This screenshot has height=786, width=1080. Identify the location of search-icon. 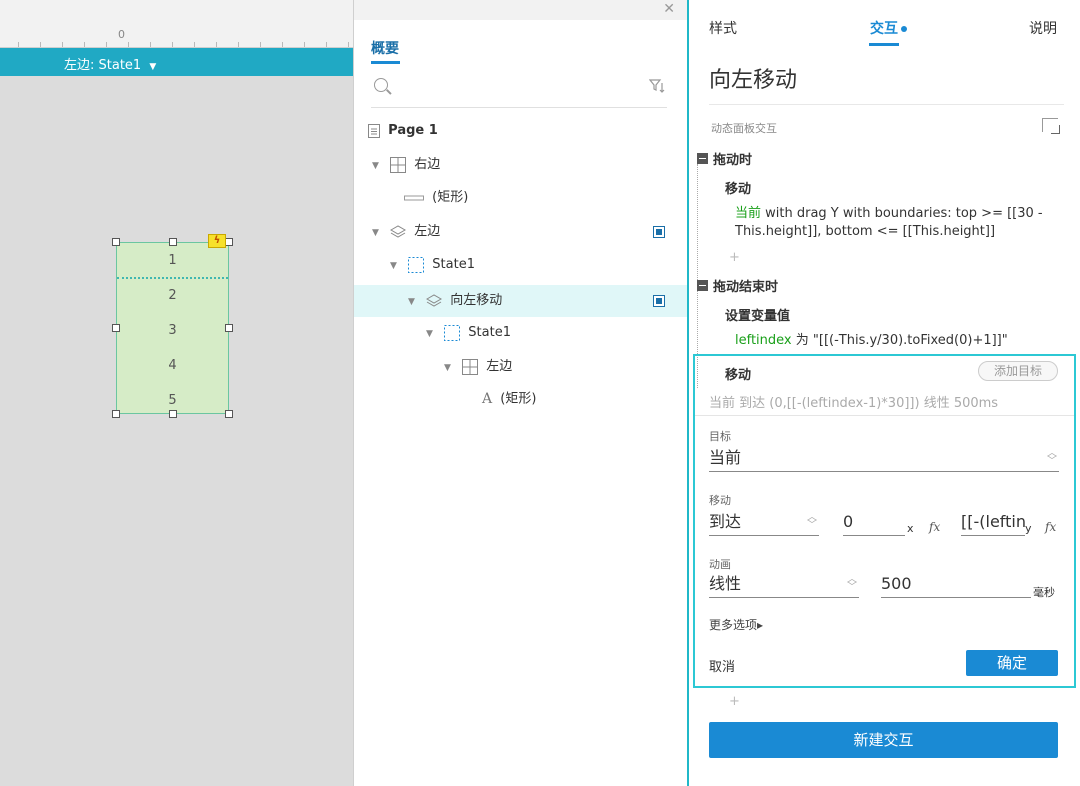
(381, 85).